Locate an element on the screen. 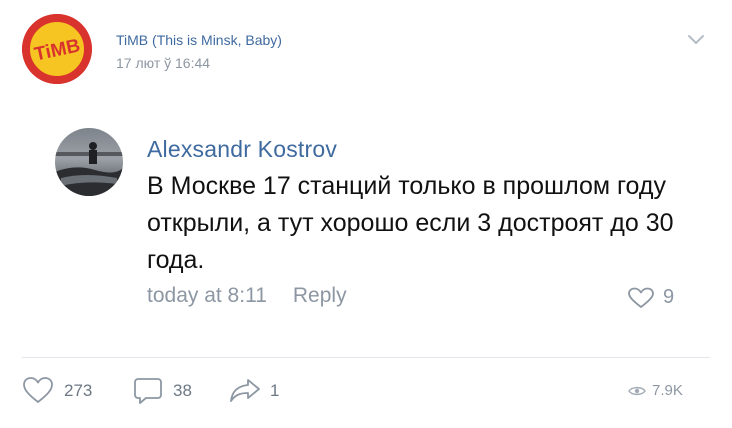 The image size is (732, 428). post-timestamp: 17 лют ў 16:44 is located at coordinates (163, 63).